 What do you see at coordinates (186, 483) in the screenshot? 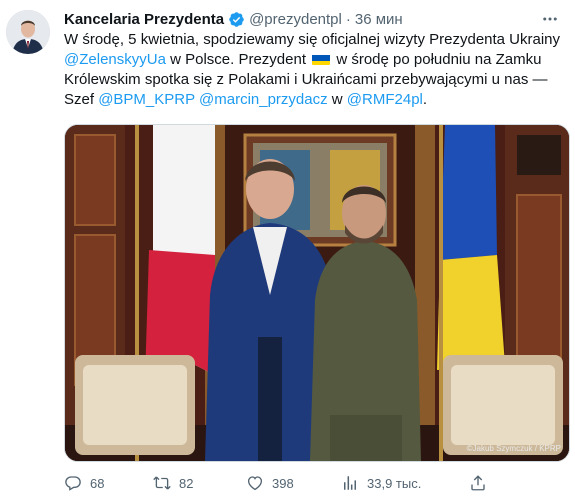
I see `retweet-count: 82` at bounding box center [186, 483].